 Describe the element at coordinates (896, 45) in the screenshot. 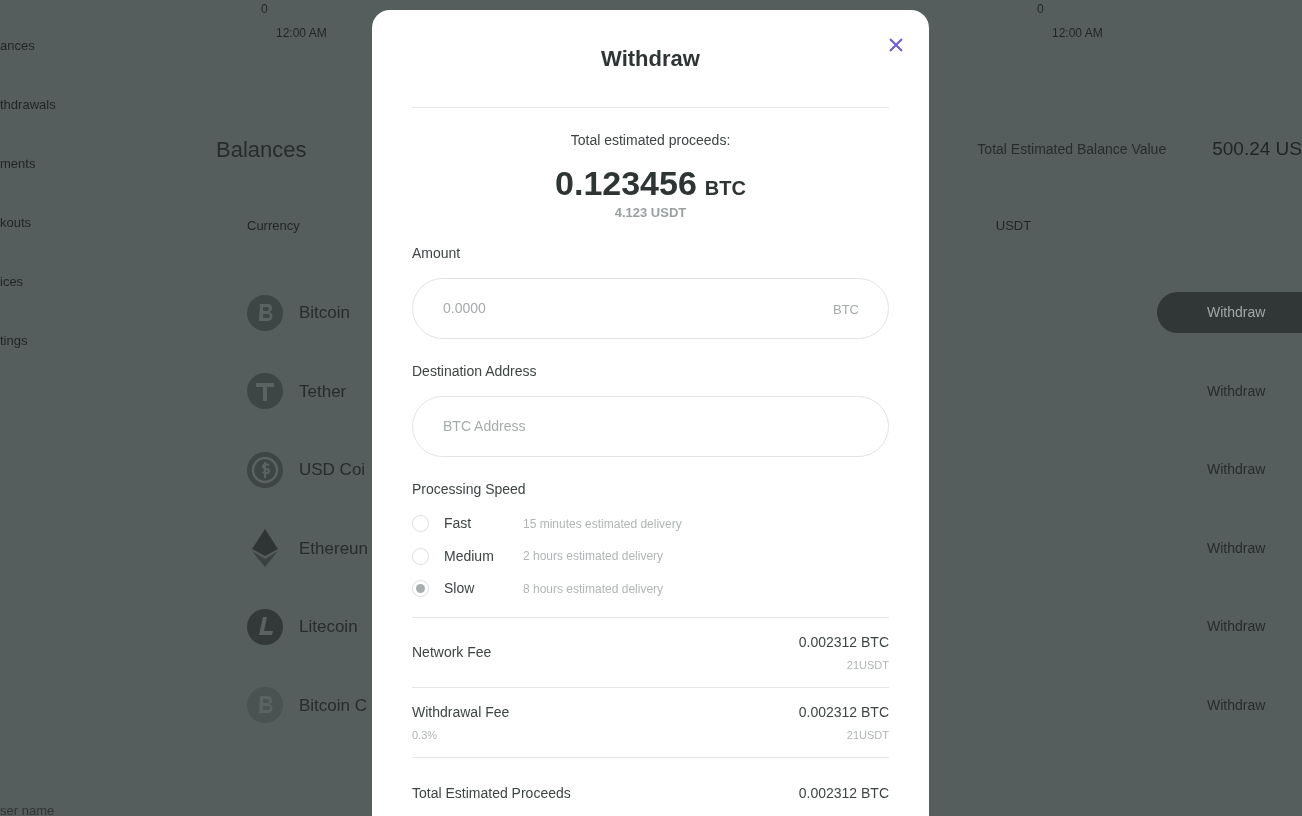

I see `close-icon` at that location.